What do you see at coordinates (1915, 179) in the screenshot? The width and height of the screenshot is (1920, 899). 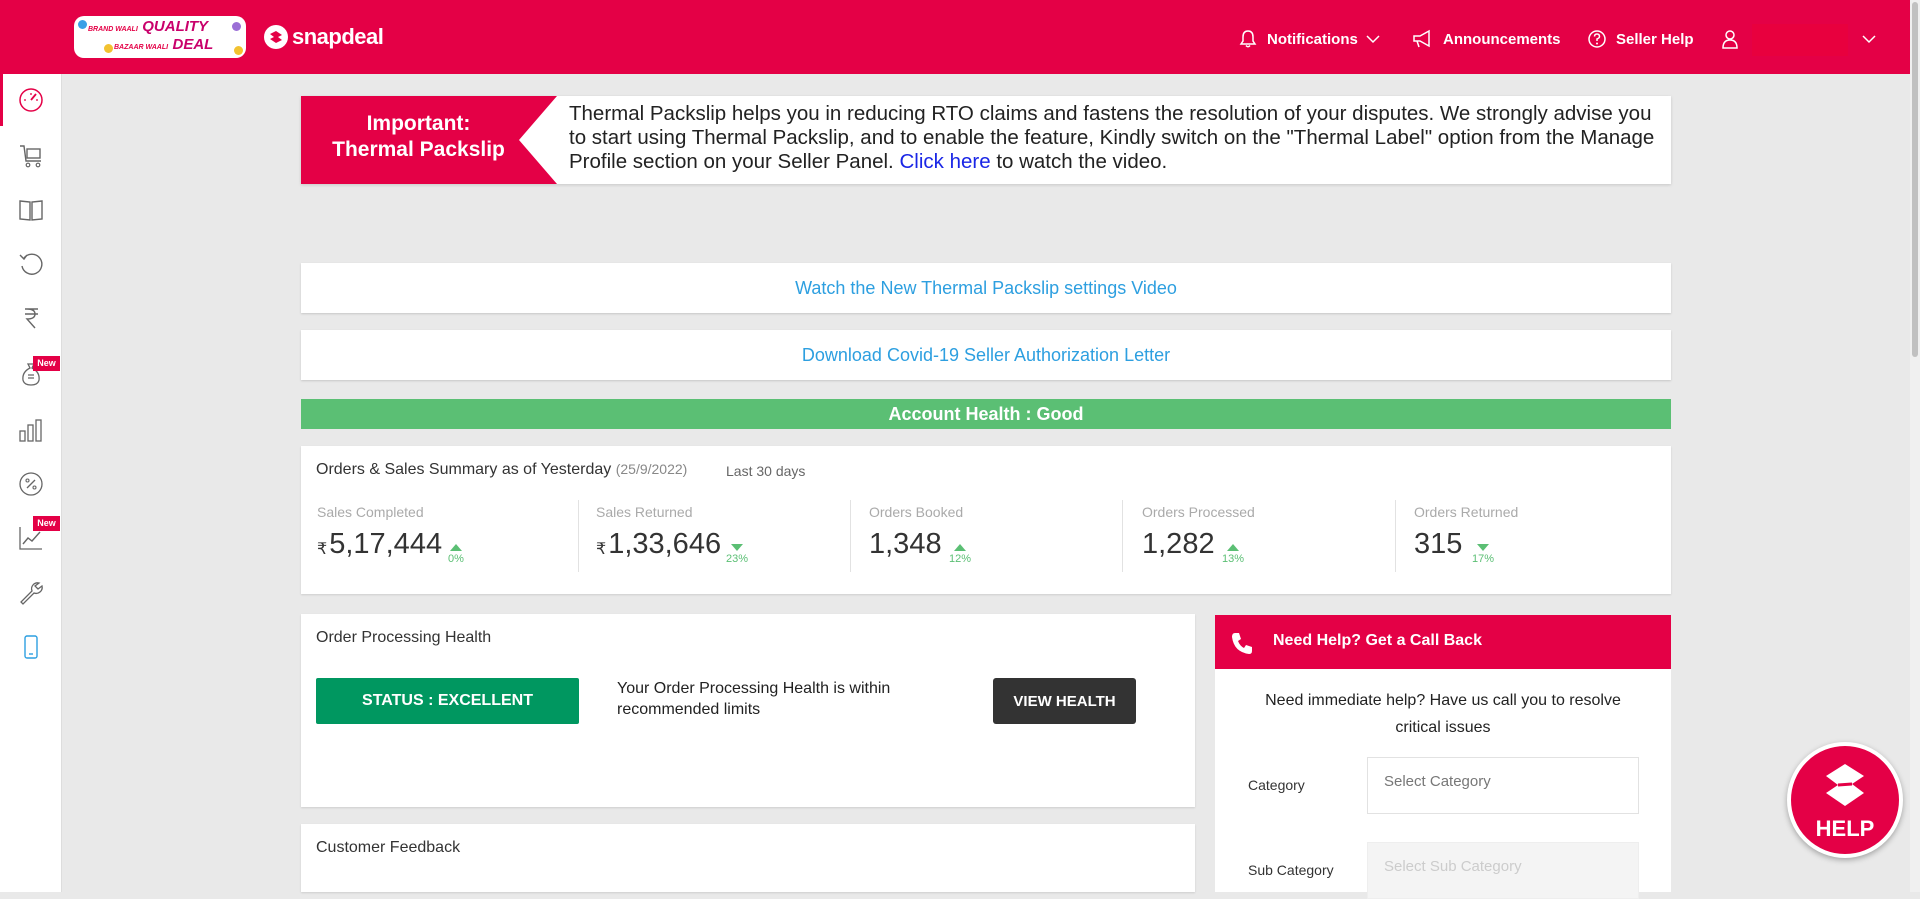 I see `page-scrollbar-thumb` at bounding box center [1915, 179].